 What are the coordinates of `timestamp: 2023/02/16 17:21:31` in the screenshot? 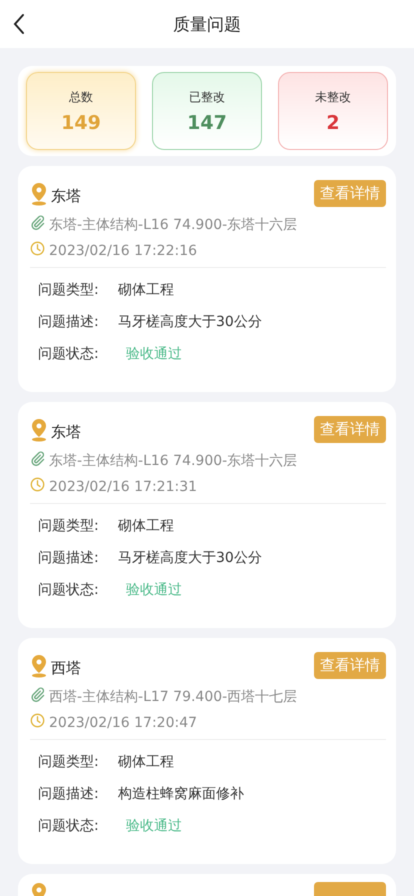 It's located at (123, 487).